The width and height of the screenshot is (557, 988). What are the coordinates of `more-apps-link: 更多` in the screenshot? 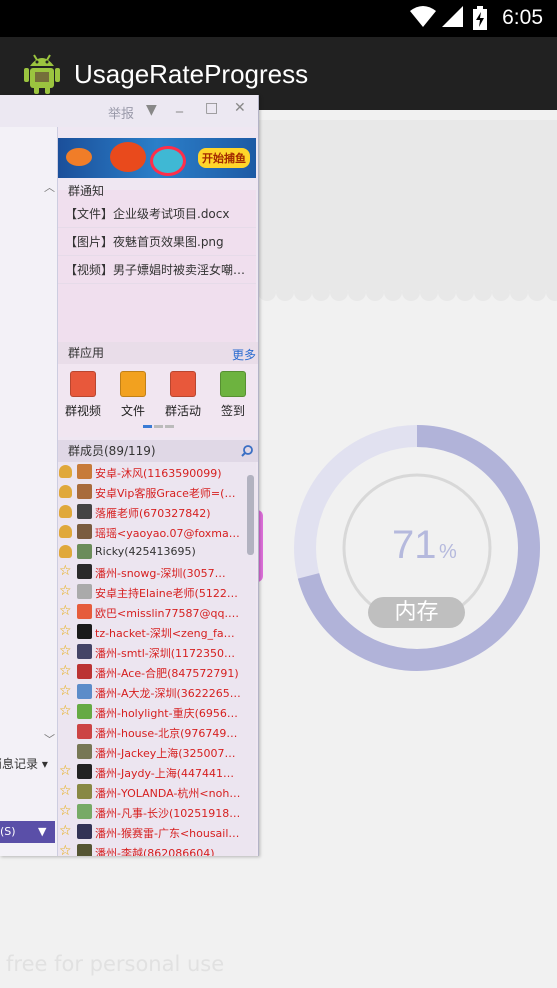 It's located at (244, 354).